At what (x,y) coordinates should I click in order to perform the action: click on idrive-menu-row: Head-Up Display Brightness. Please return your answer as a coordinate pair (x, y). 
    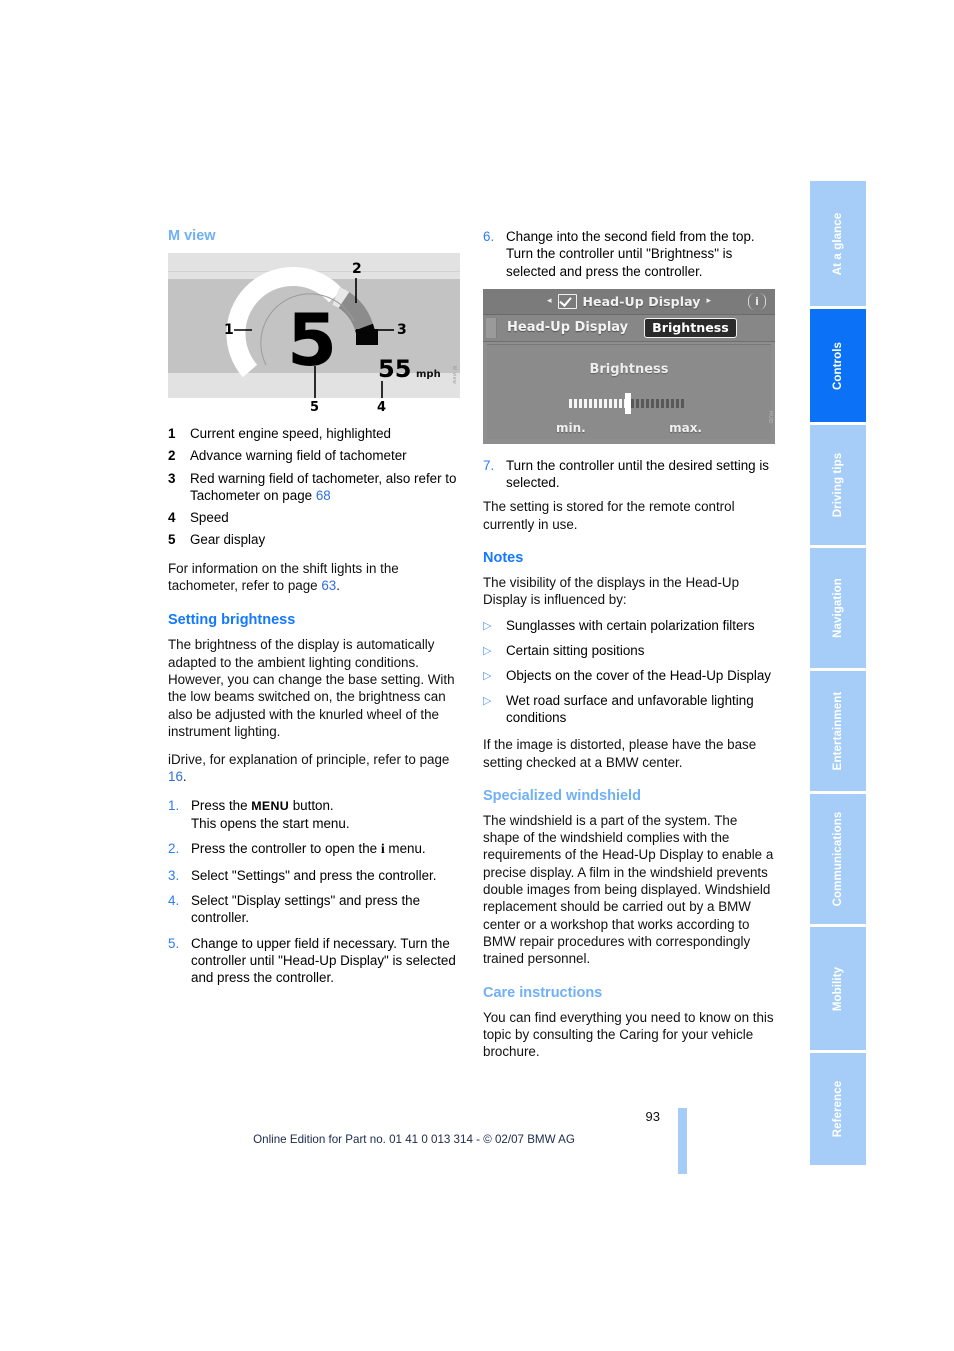
    Looking at the image, I should click on (629, 328).